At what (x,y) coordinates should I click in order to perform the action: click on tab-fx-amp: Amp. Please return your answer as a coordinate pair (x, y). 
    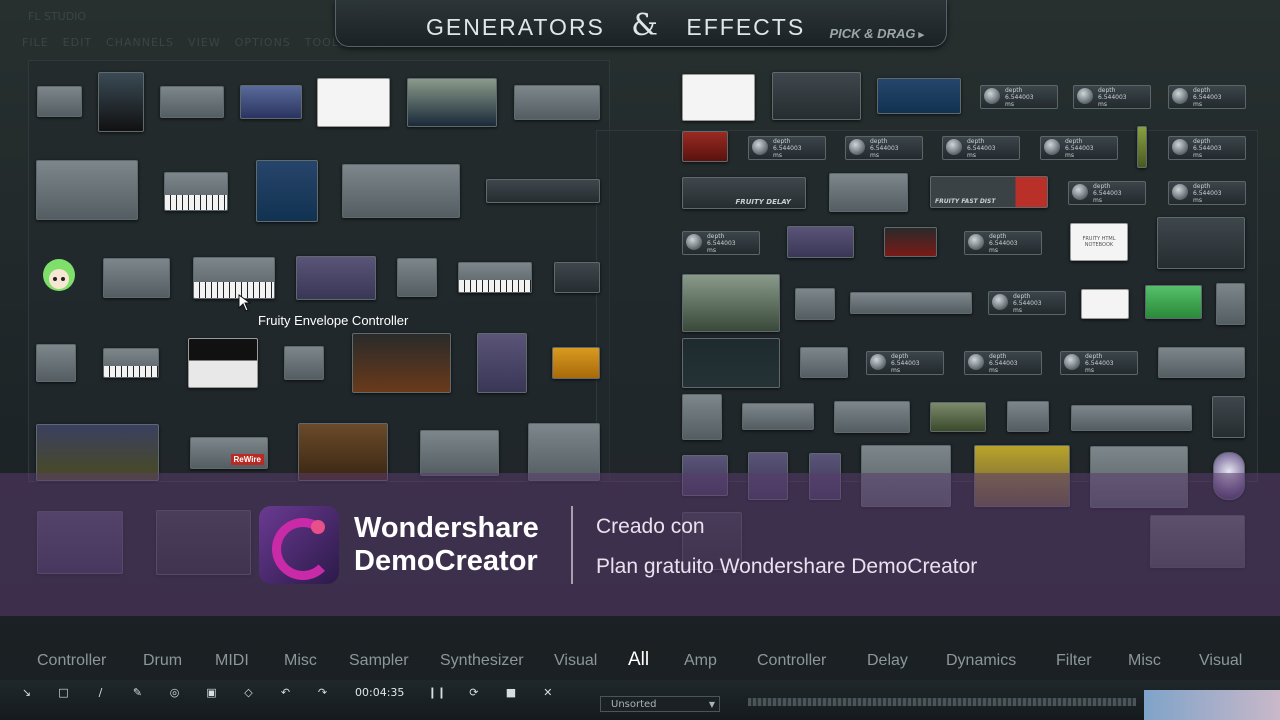
    Looking at the image, I should click on (700, 661).